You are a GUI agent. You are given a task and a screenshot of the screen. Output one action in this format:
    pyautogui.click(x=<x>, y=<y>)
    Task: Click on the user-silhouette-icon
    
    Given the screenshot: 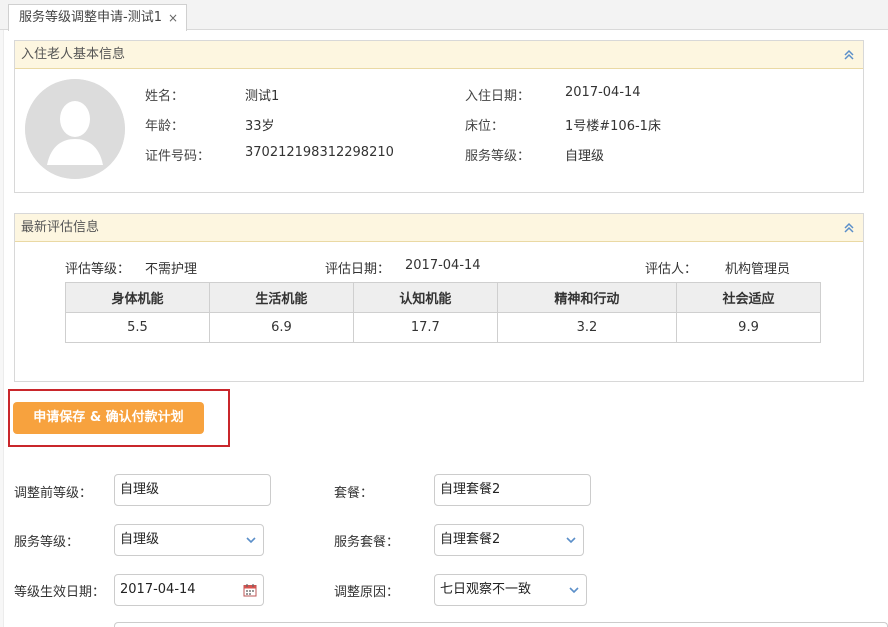 What is the action you would take?
    pyautogui.click(x=75, y=129)
    